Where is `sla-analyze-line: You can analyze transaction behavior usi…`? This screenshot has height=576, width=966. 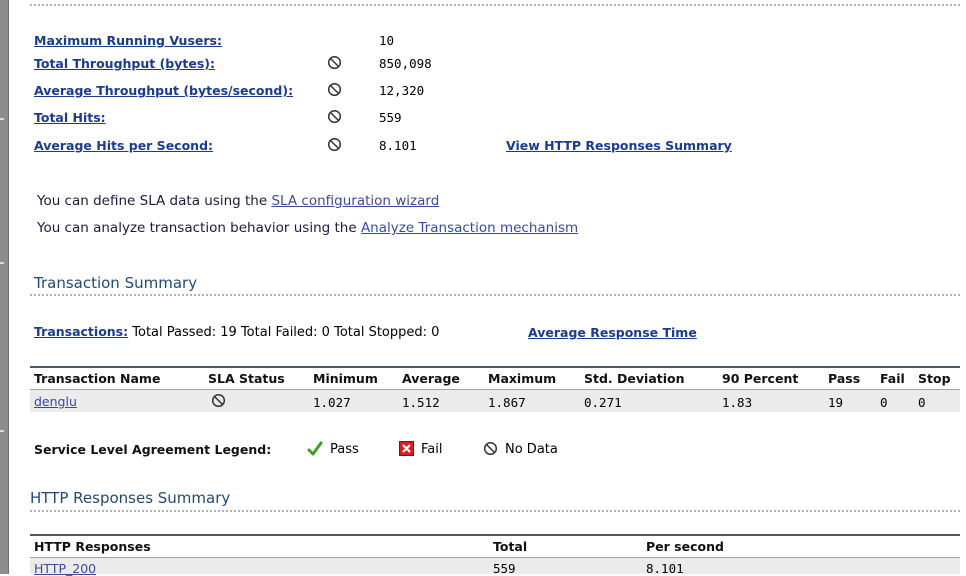 sla-analyze-line: You can analyze transaction behavior usi… is located at coordinates (307, 228).